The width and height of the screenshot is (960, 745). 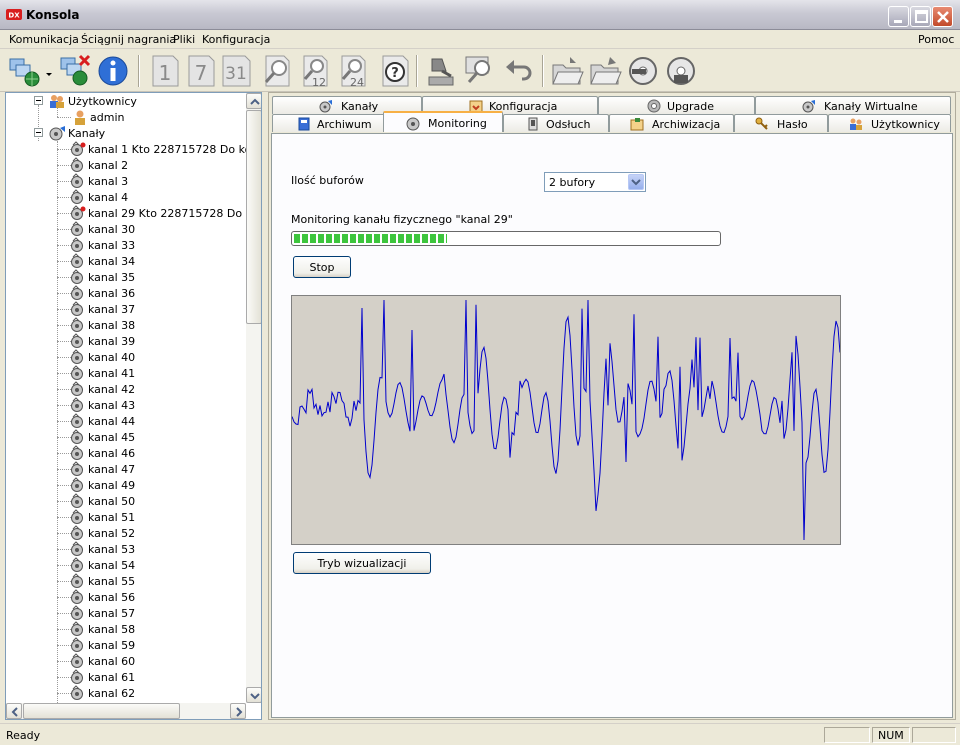 What do you see at coordinates (126, 629) in the screenshot?
I see `tree-channel-item: kanal 58` at bounding box center [126, 629].